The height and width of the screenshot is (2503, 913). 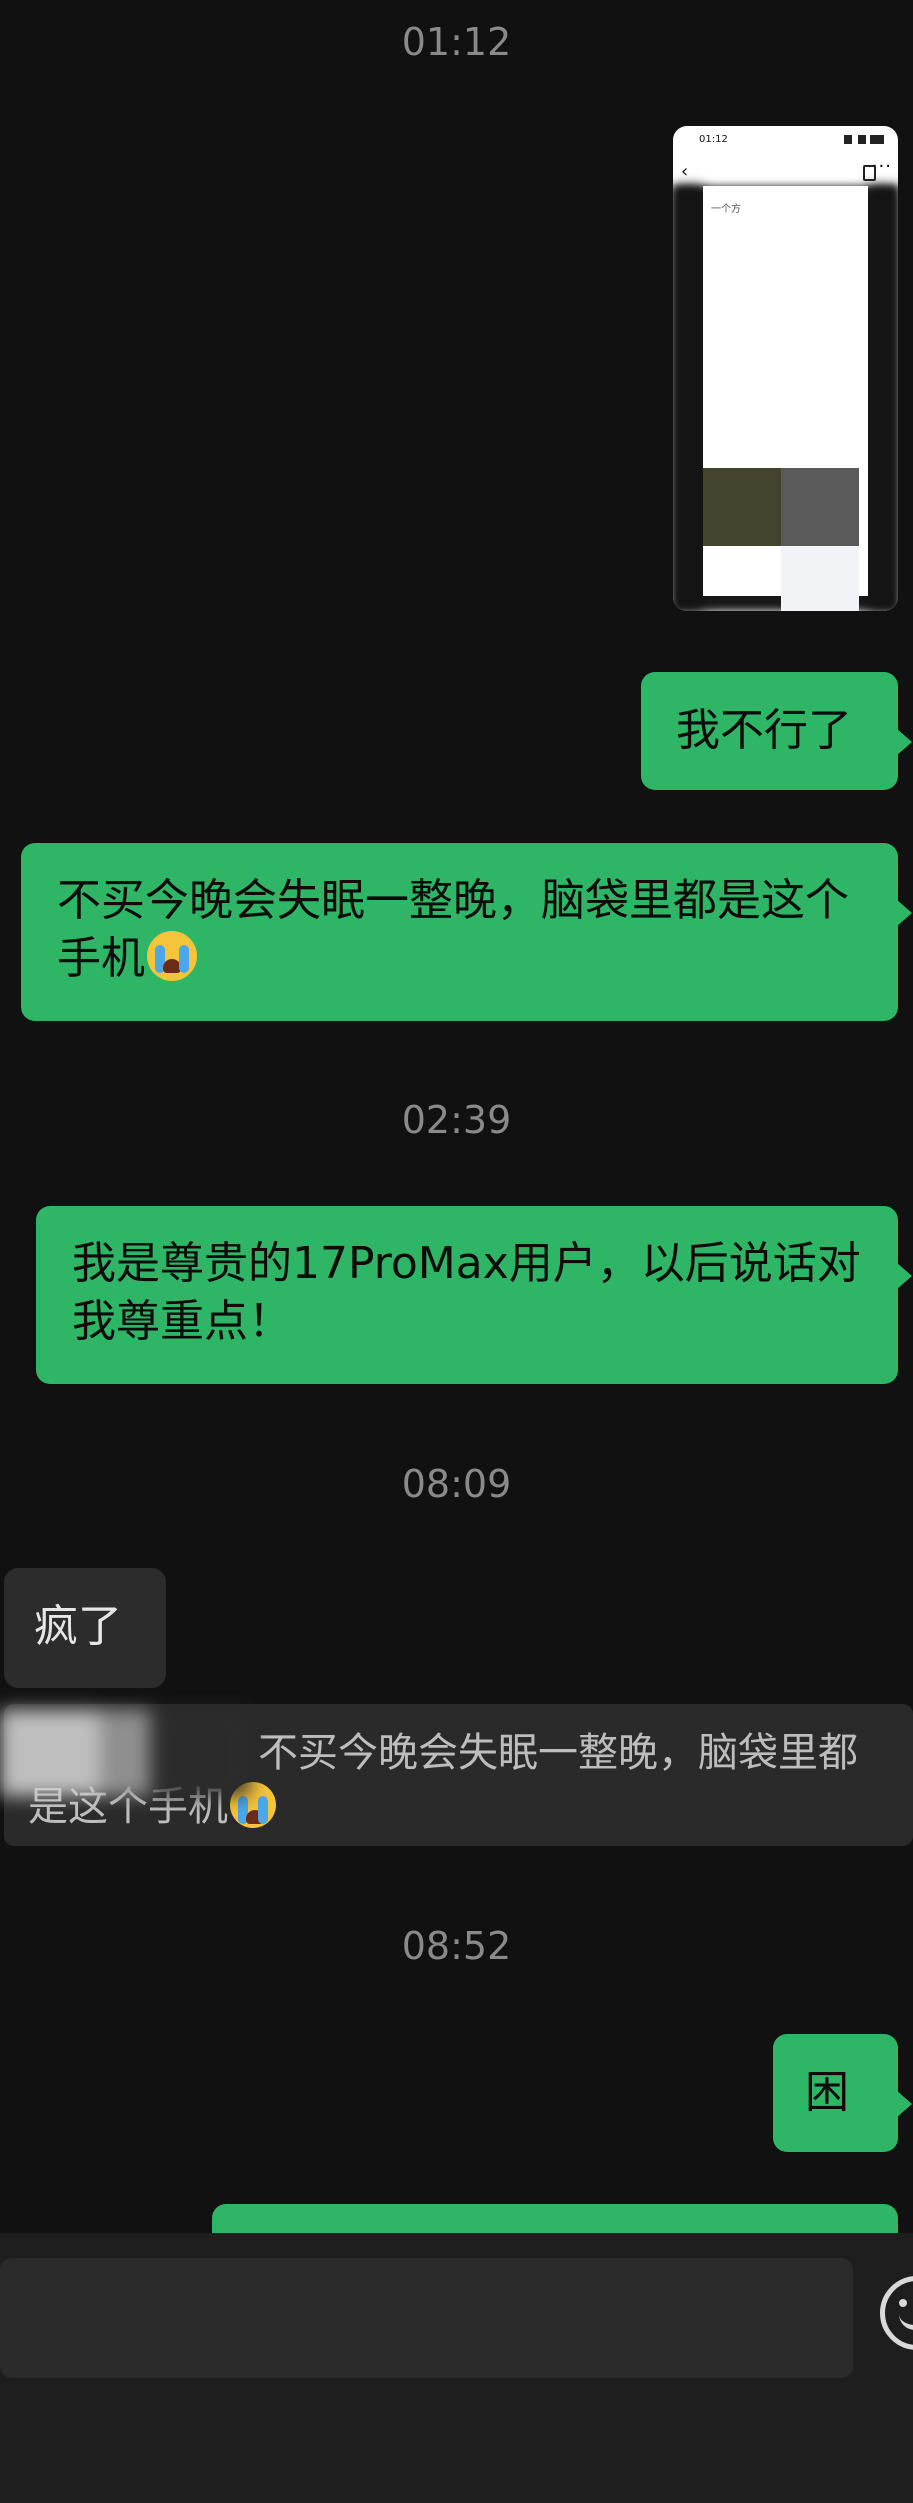 I want to click on chevron-left-icon: ‹, so click(x=685, y=171).